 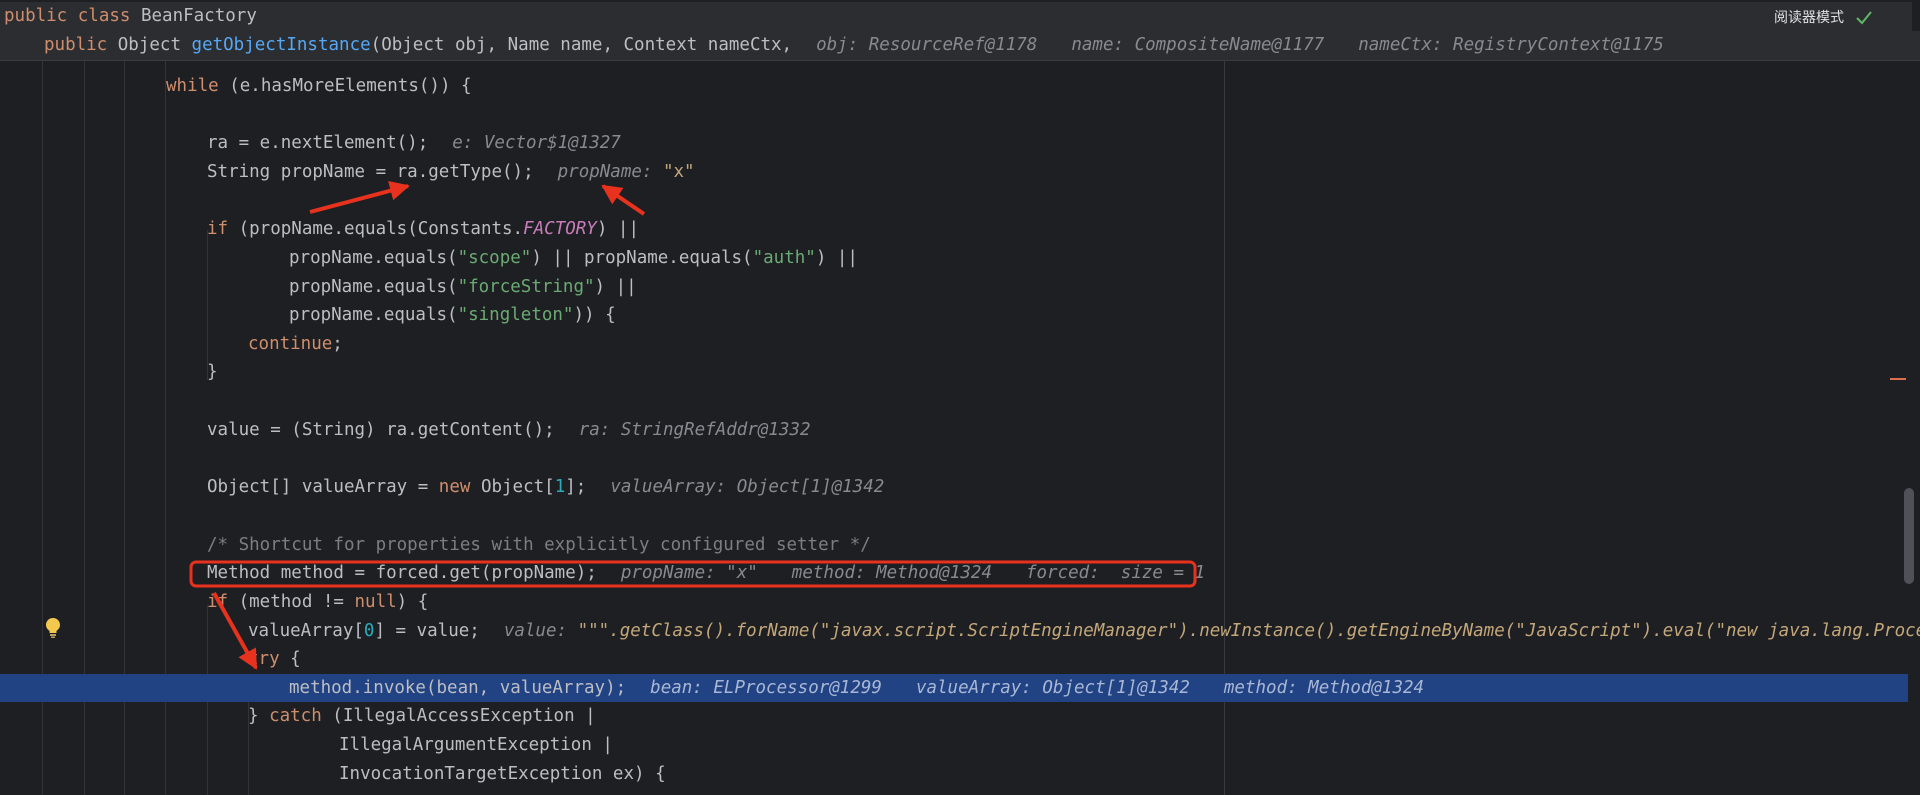 What do you see at coordinates (927, 45) in the screenshot?
I see `debug-hint: obj: ResourceRef@1178` at bounding box center [927, 45].